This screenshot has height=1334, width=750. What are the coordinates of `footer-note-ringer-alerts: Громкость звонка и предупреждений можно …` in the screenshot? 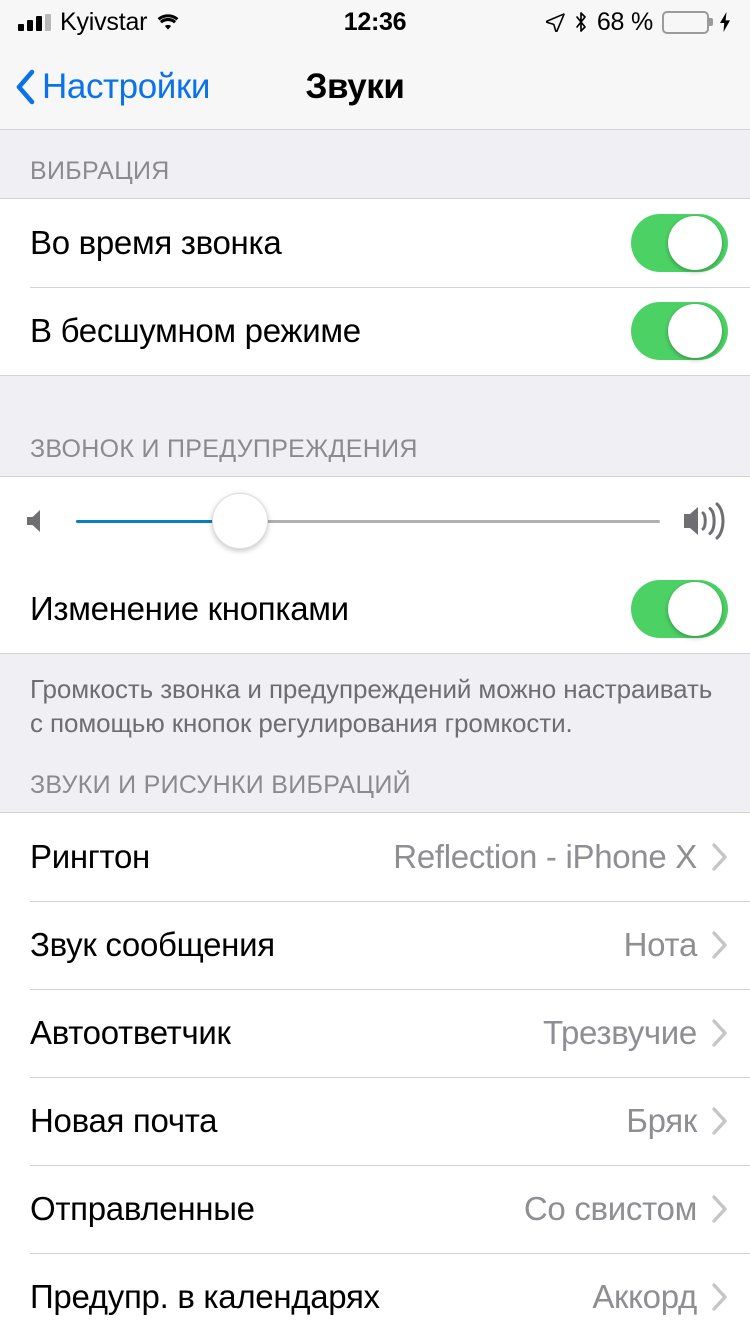 It's located at (375, 697).